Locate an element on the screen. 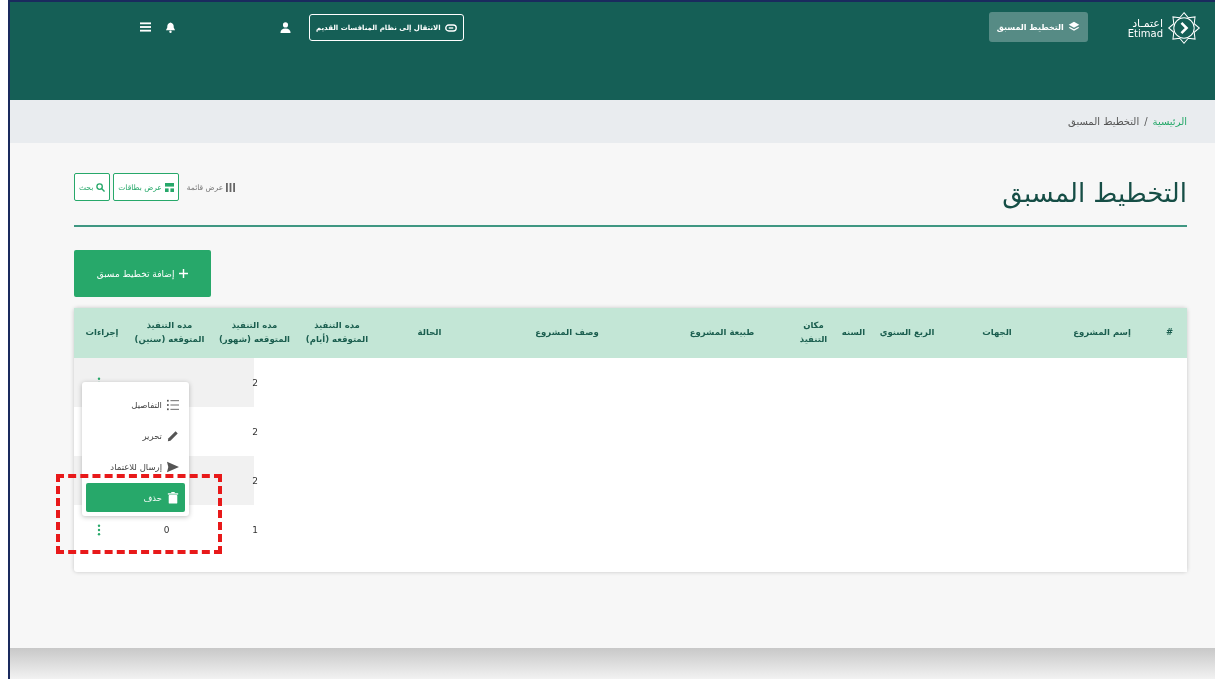 The height and width of the screenshot is (683, 1215). link-icon is located at coordinates (450, 27).